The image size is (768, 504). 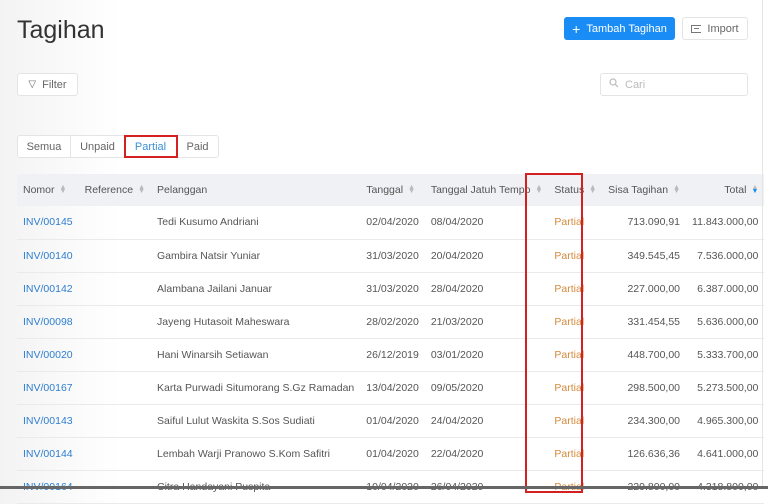 I want to click on plus-icon: +, so click(x=576, y=28).